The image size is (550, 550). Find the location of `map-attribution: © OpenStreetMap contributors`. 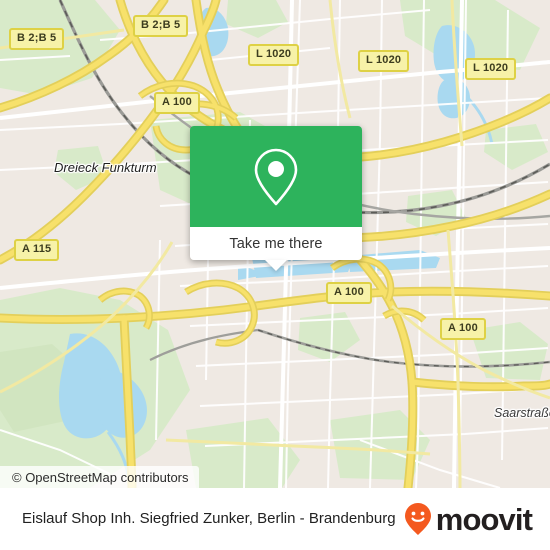

map-attribution: © OpenStreetMap contributors is located at coordinates (99, 477).